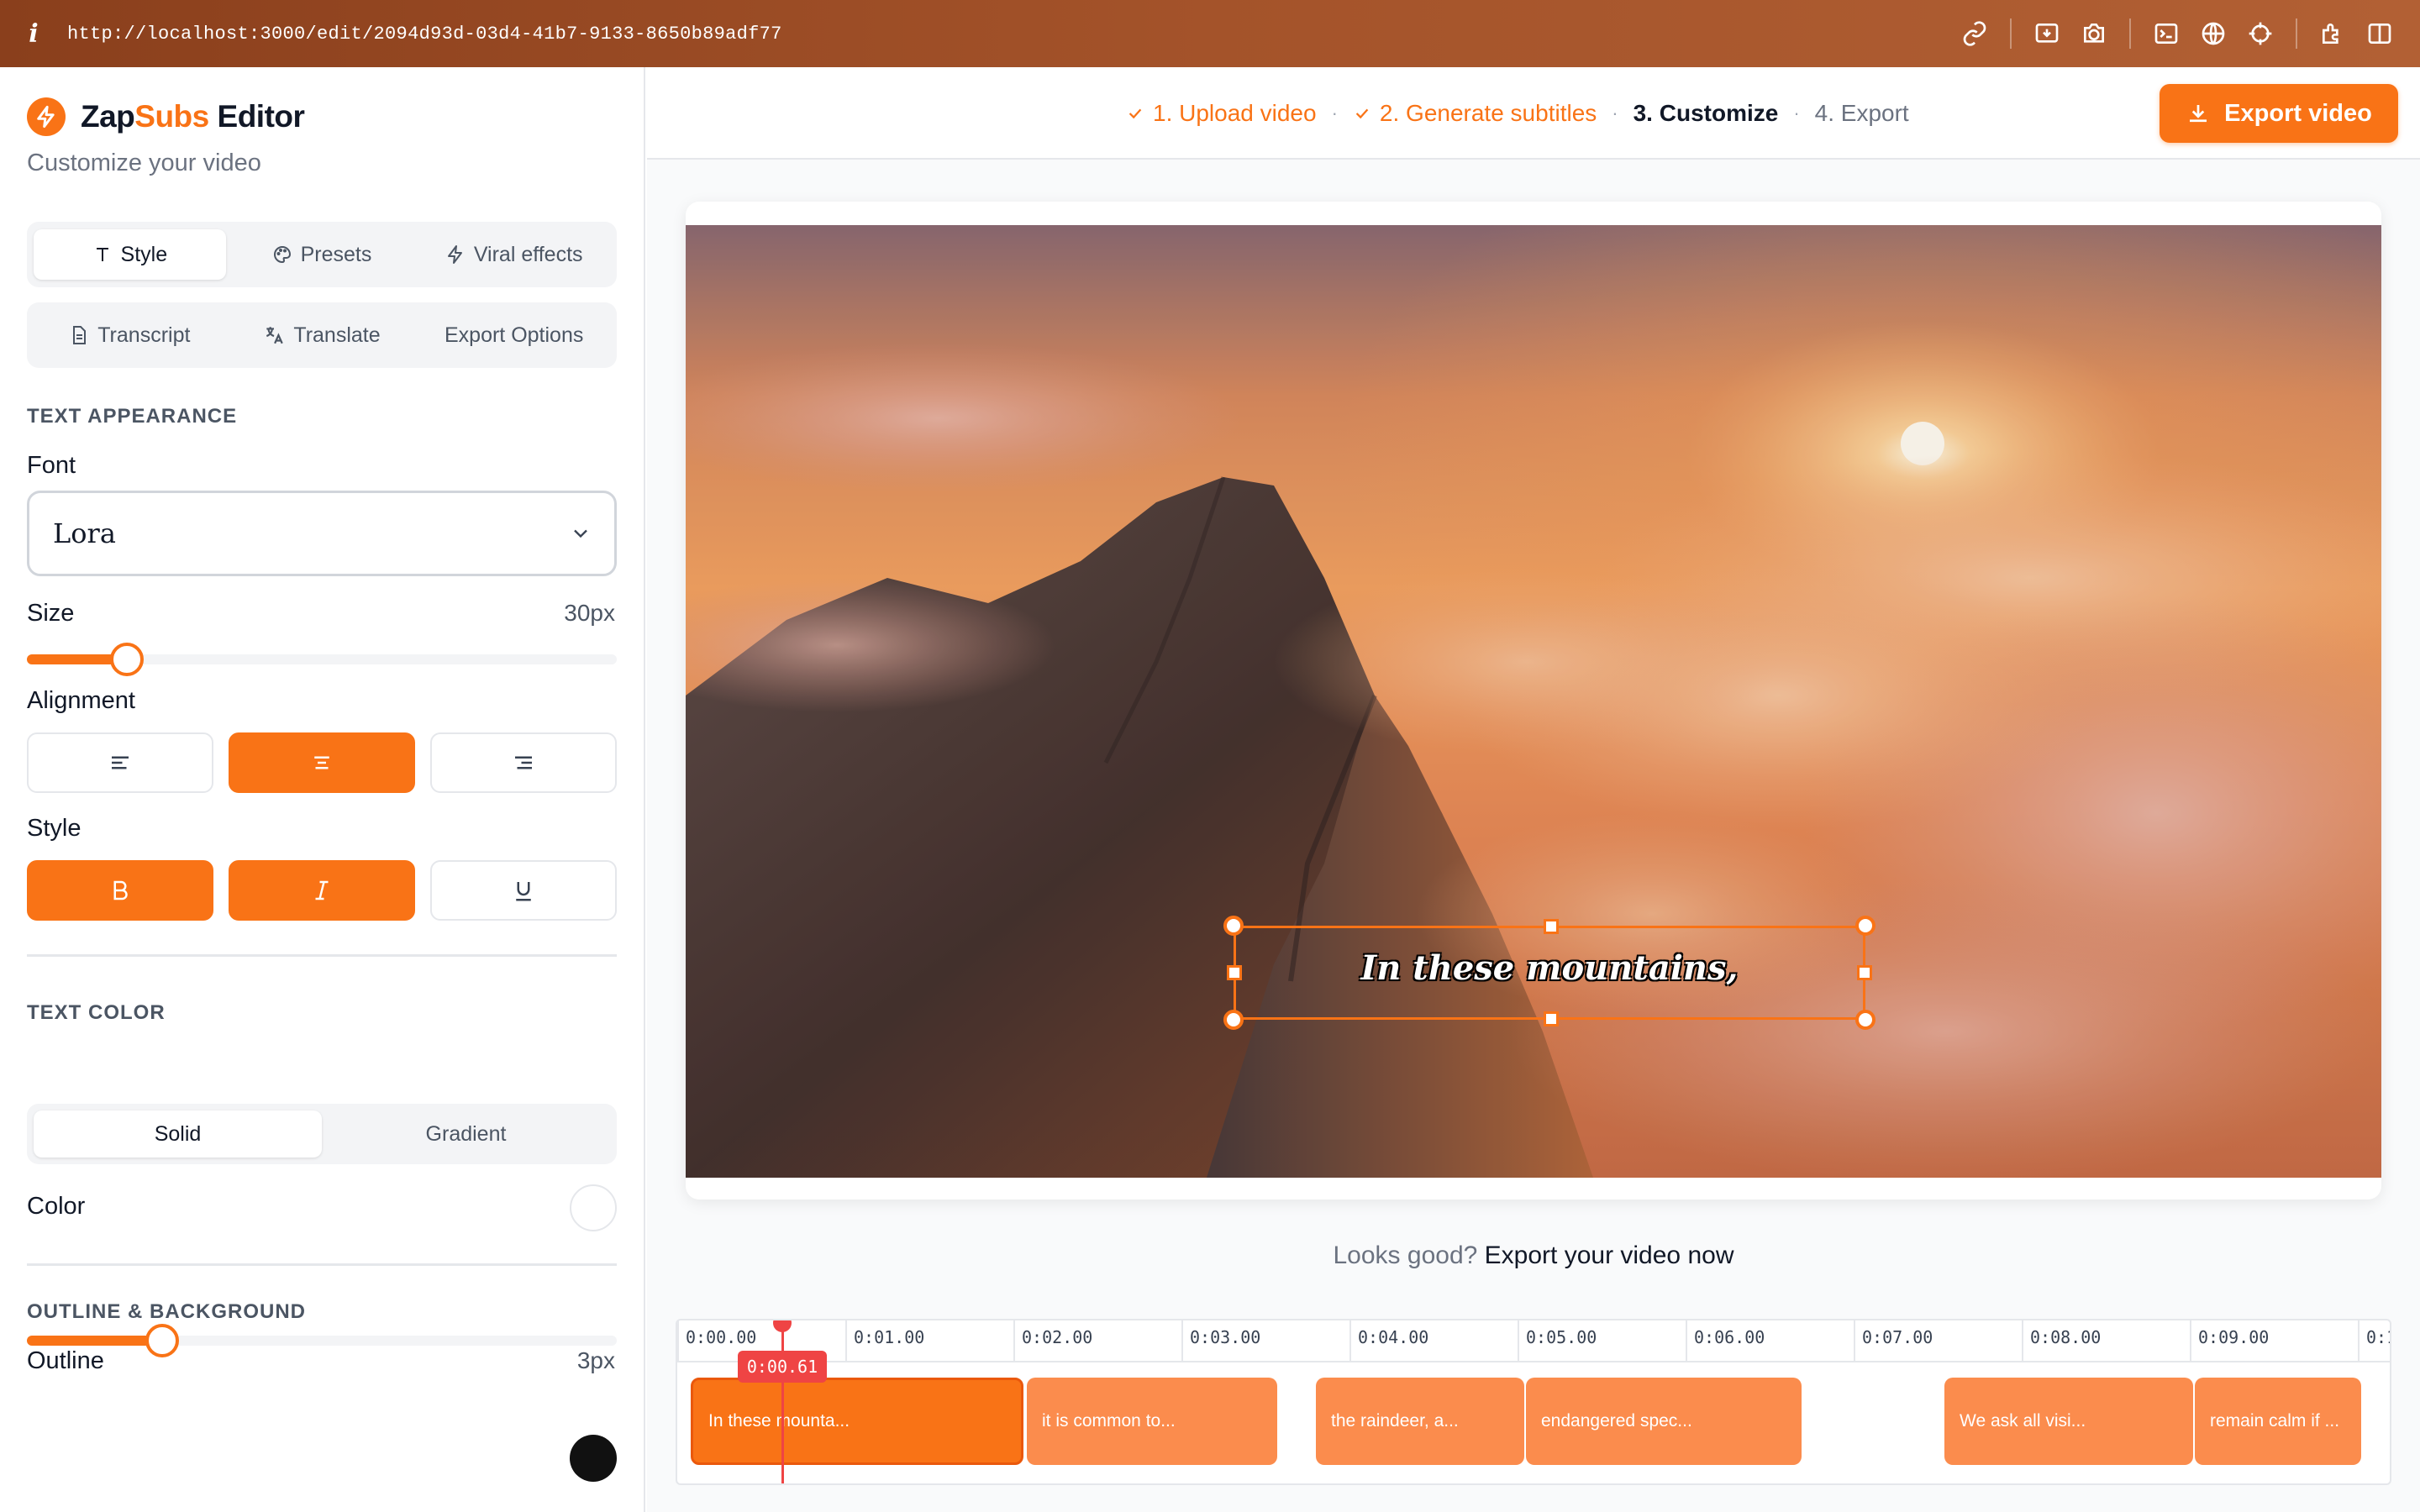 The height and width of the screenshot is (1512, 2420). What do you see at coordinates (322, 254) in the screenshot?
I see `tab-presets: Presets` at bounding box center [322, 254].